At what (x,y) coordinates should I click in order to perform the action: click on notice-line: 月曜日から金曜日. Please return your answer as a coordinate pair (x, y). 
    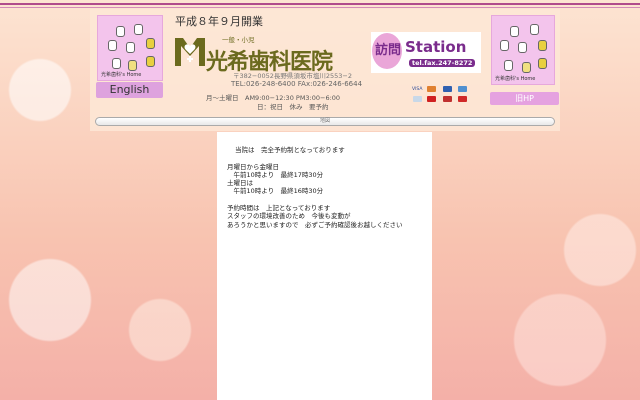
    Looking at the image, I should click on (253, 166).